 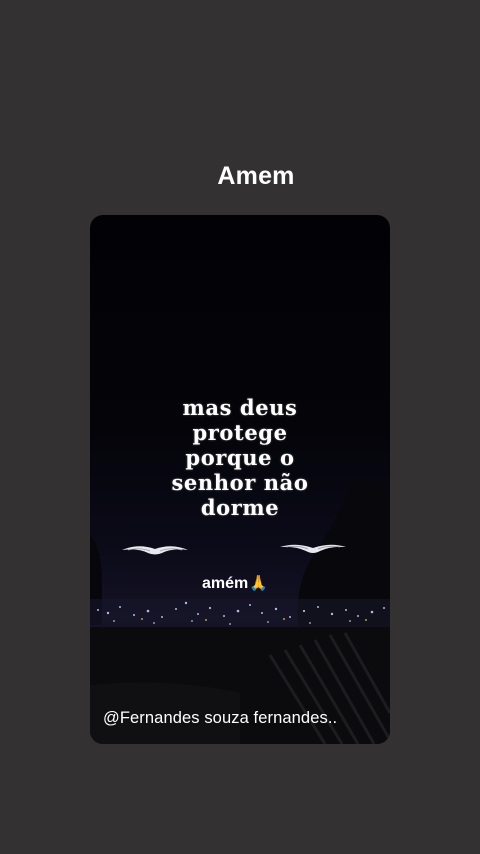 What do you see at coordinates (220, 718) in the screenshot?
I see `author-handle: @Fernandes souza fernandes..` at bounding box center [220, 718].